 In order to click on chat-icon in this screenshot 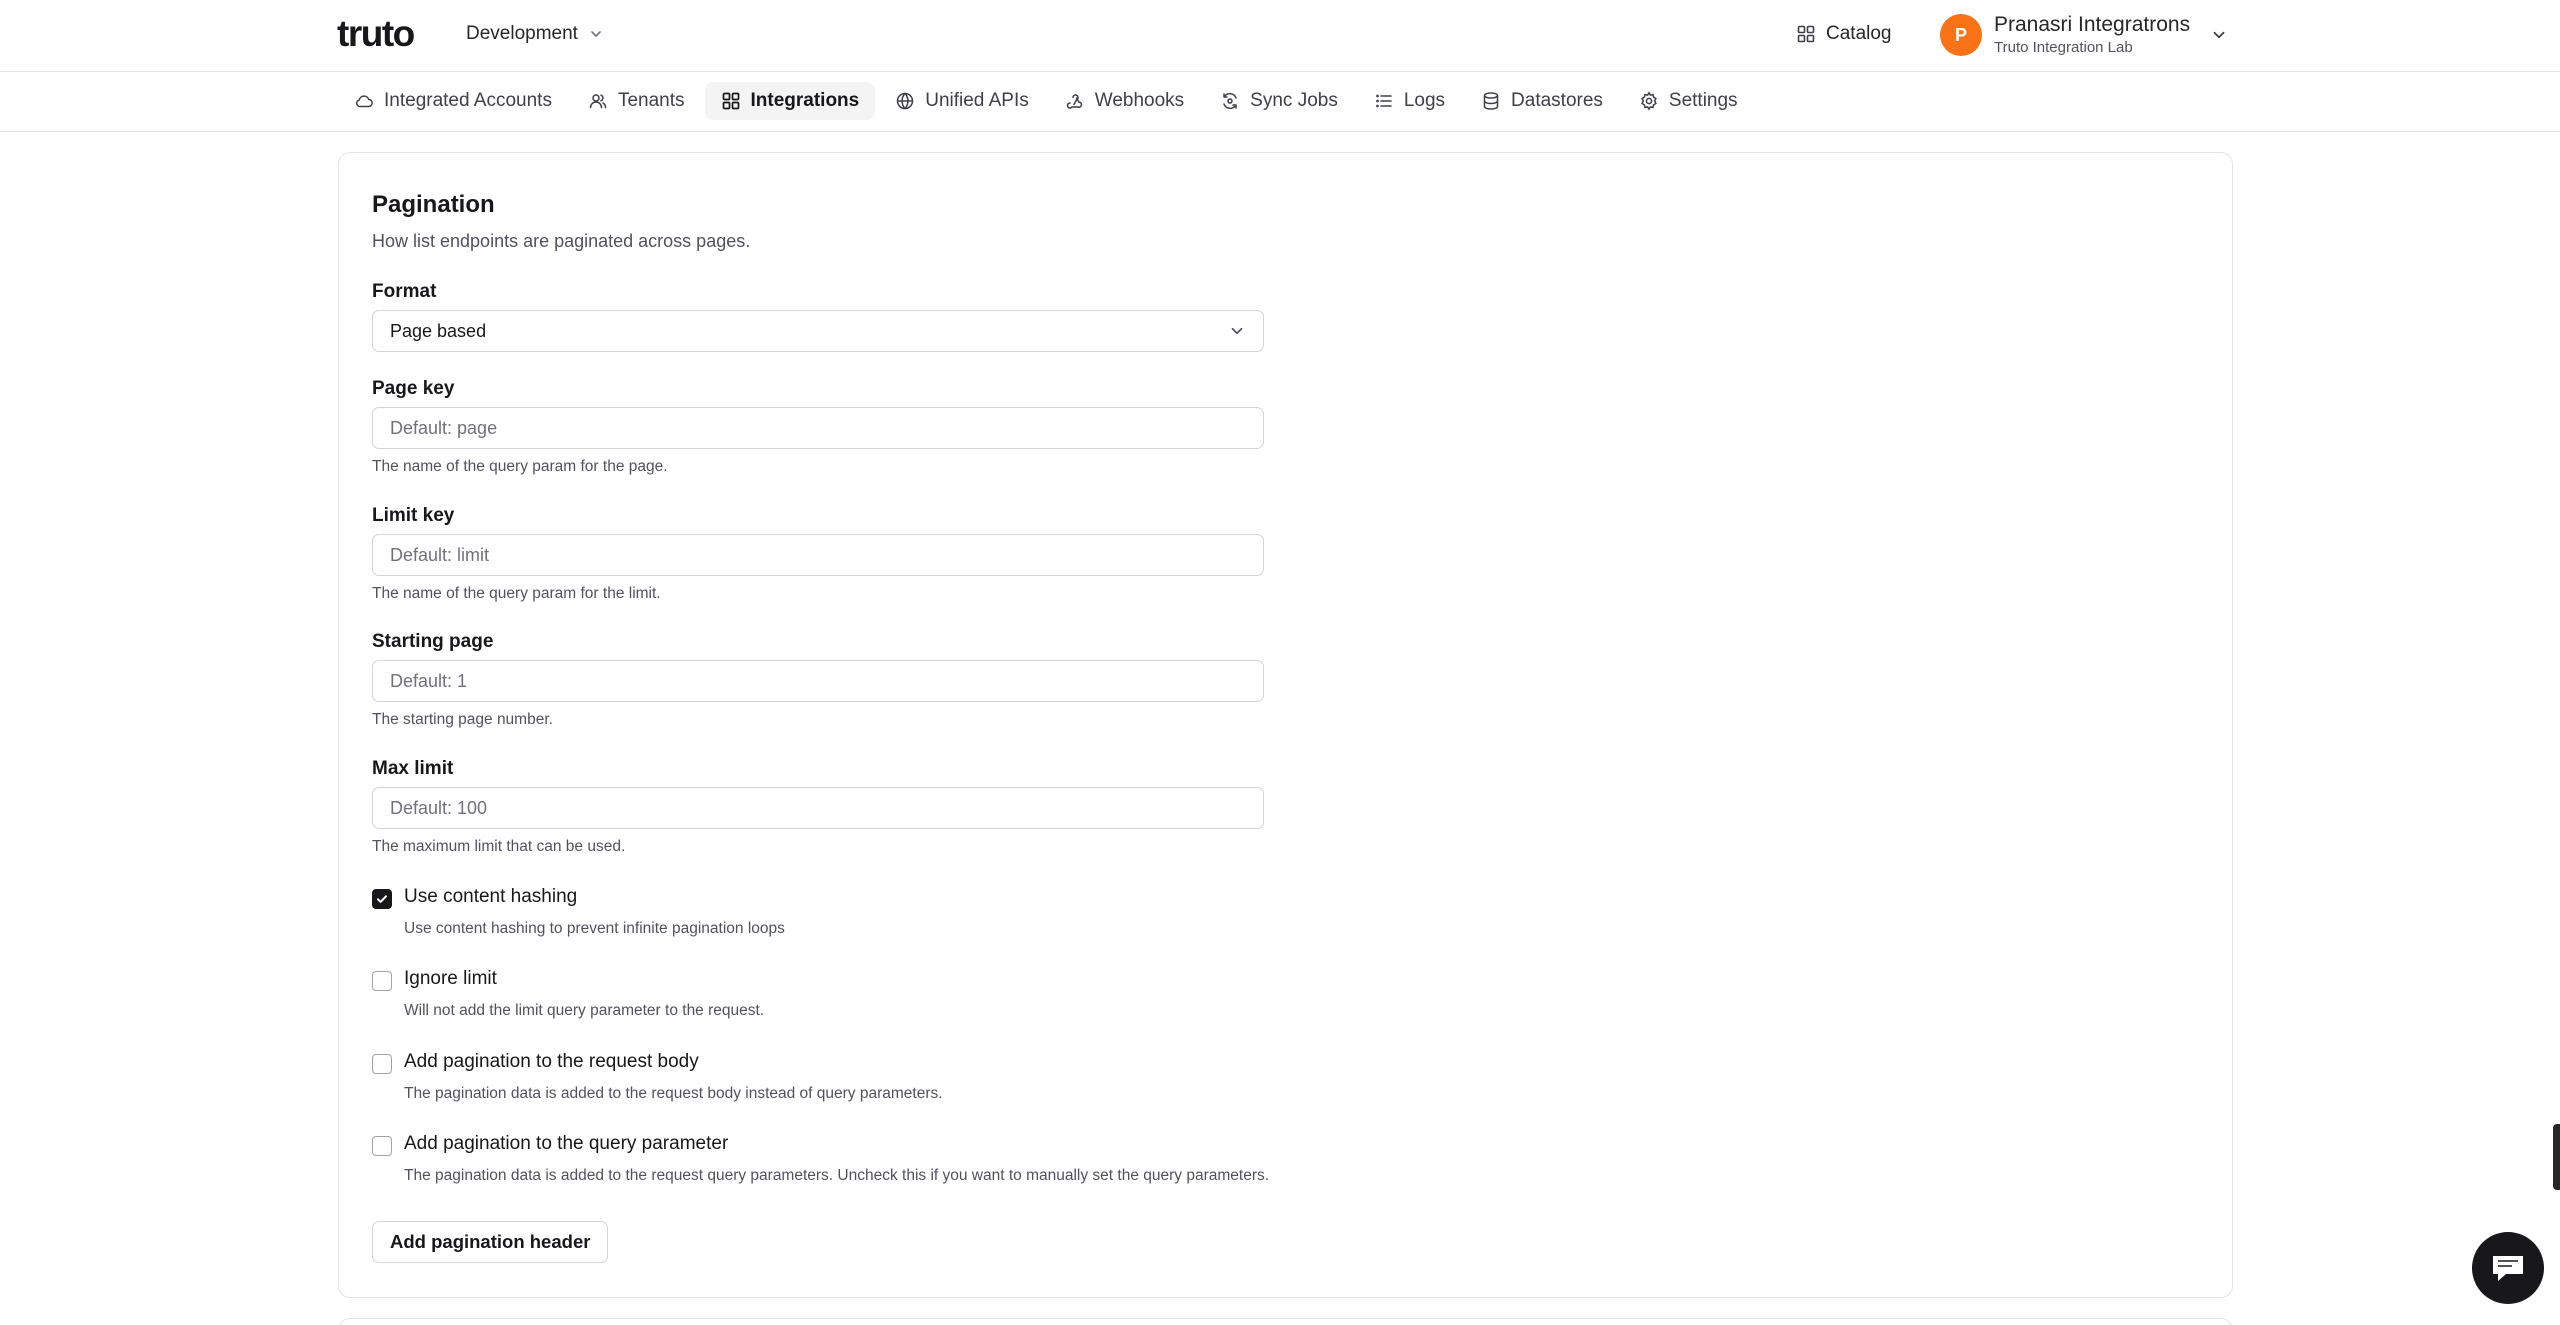, I will do `click(2508, 1268)`.